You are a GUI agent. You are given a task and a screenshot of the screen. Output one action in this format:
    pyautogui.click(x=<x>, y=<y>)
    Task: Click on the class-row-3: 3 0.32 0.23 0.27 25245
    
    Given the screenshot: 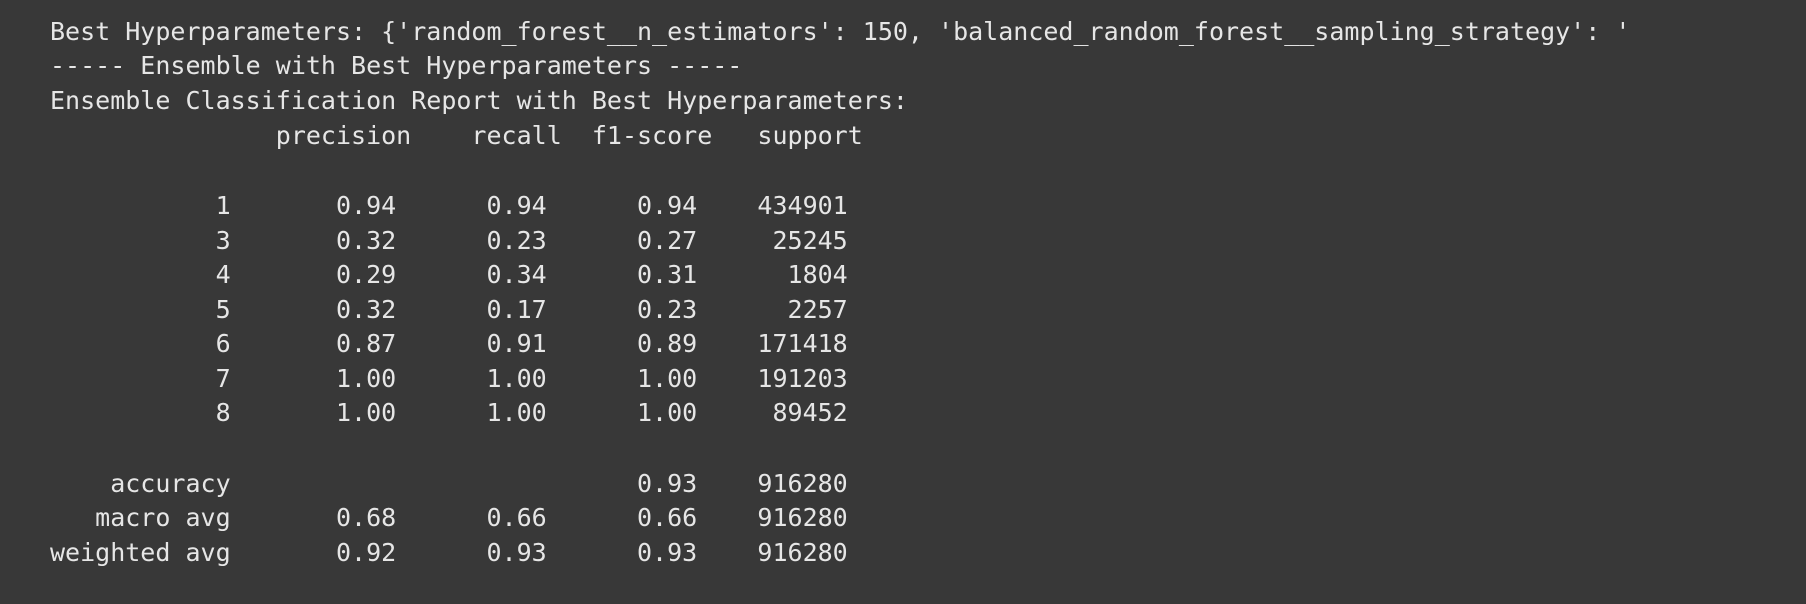 What is the action you would take?
    pyautogui.click(x=449, y=240)
    